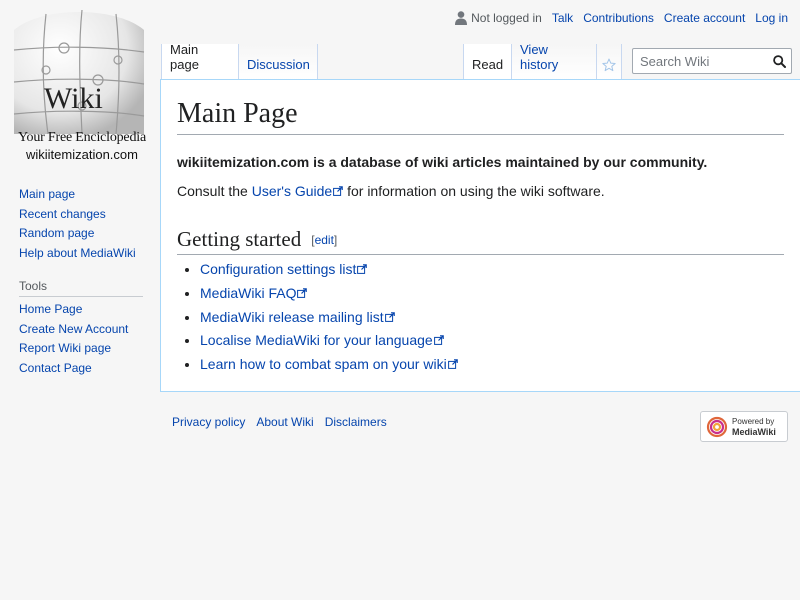  Describe the element at coordinates (480, 240) in the screenshot. I see `section-heading: Getting started [edit]` at that location.